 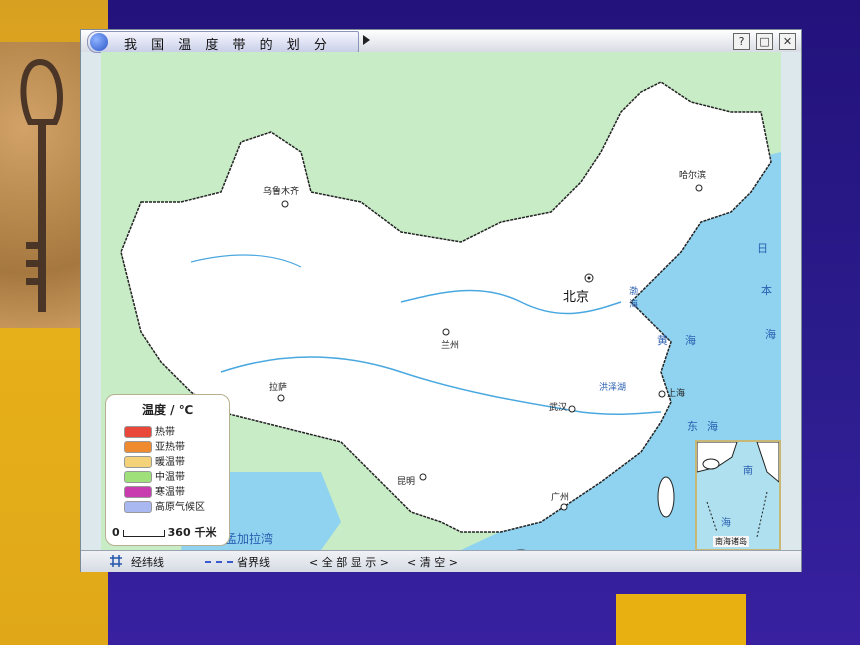 I want to click on city-marker-wuhan, so click(x=572, y=409).